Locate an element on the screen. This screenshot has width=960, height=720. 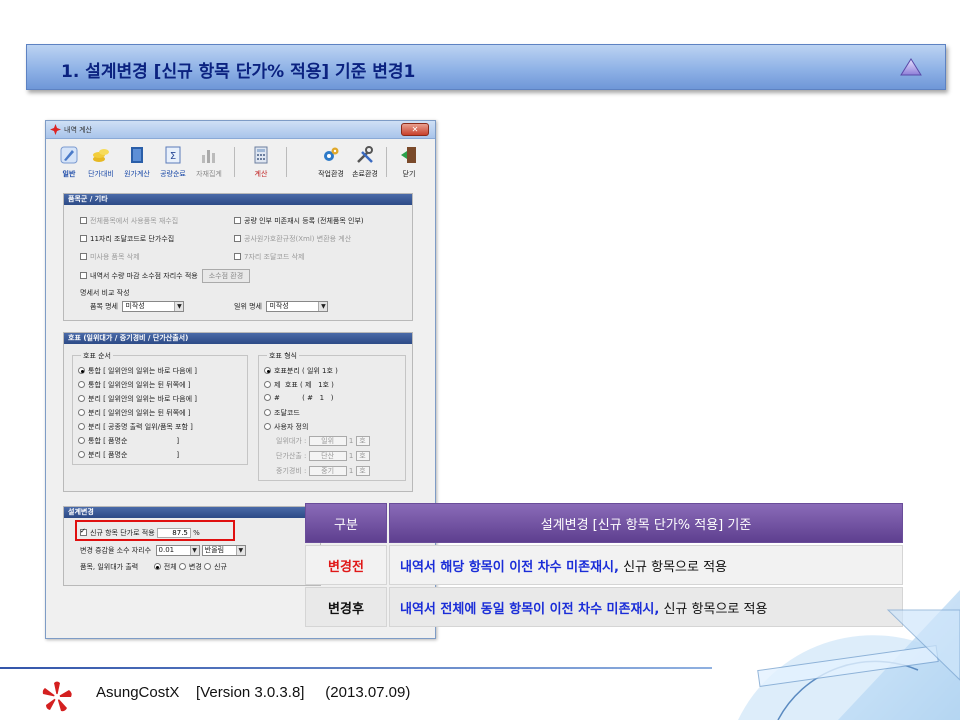
opt-unused: 미사용 품목 삭제 is located at coordinates (110, 257).